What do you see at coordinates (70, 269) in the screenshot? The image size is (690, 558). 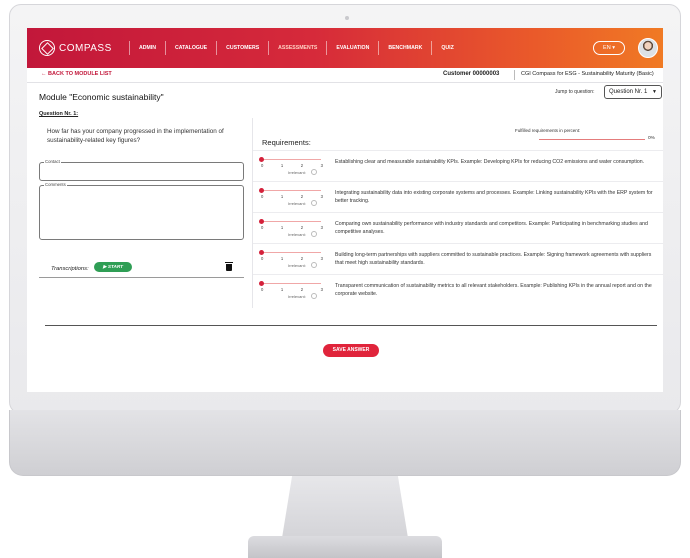 I see `transcriptions-label: Transcriptions:` at bounding box center [70, 269].